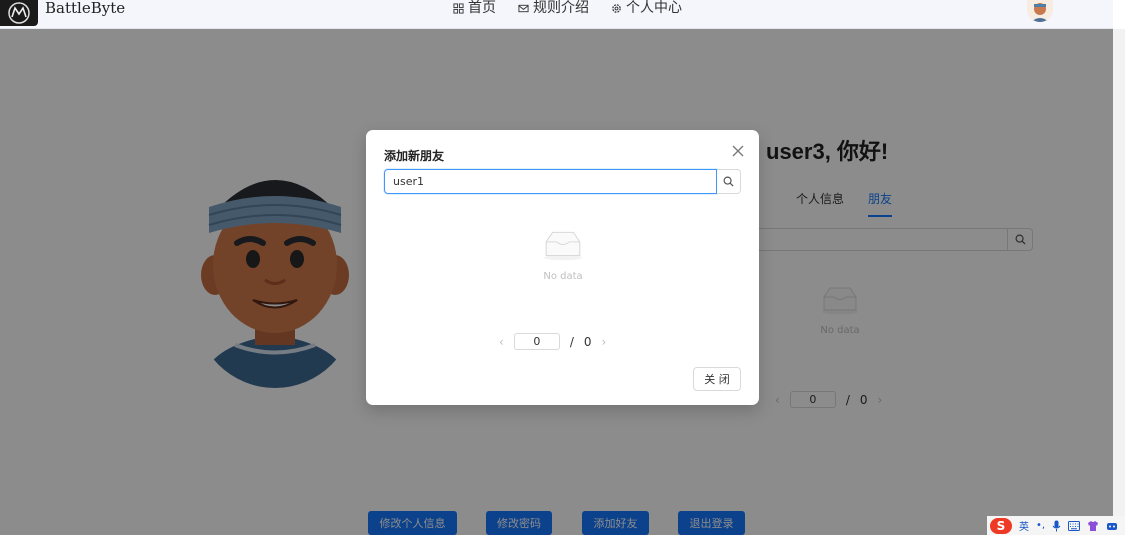 This screenshot has width=1125, height=535. What do you see at coordinates (19, 13) in the screenshot?
I see `battlebyte-logo` at bounding box center [19, 13].